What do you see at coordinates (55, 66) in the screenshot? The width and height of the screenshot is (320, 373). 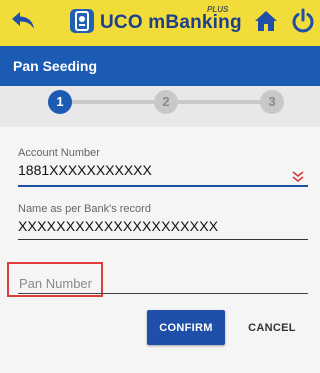 I see `page-title: Pan Seeding` at bounding box center [55, 66].